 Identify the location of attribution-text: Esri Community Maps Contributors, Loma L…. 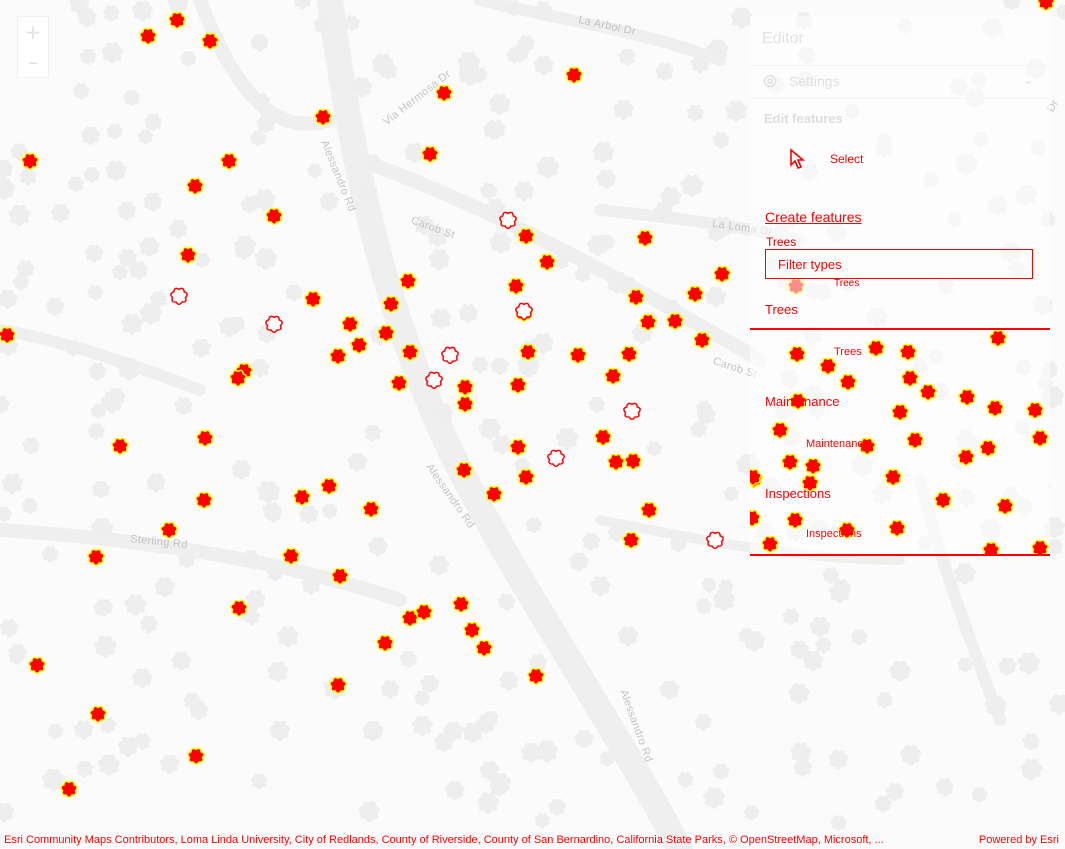
(484, 840).